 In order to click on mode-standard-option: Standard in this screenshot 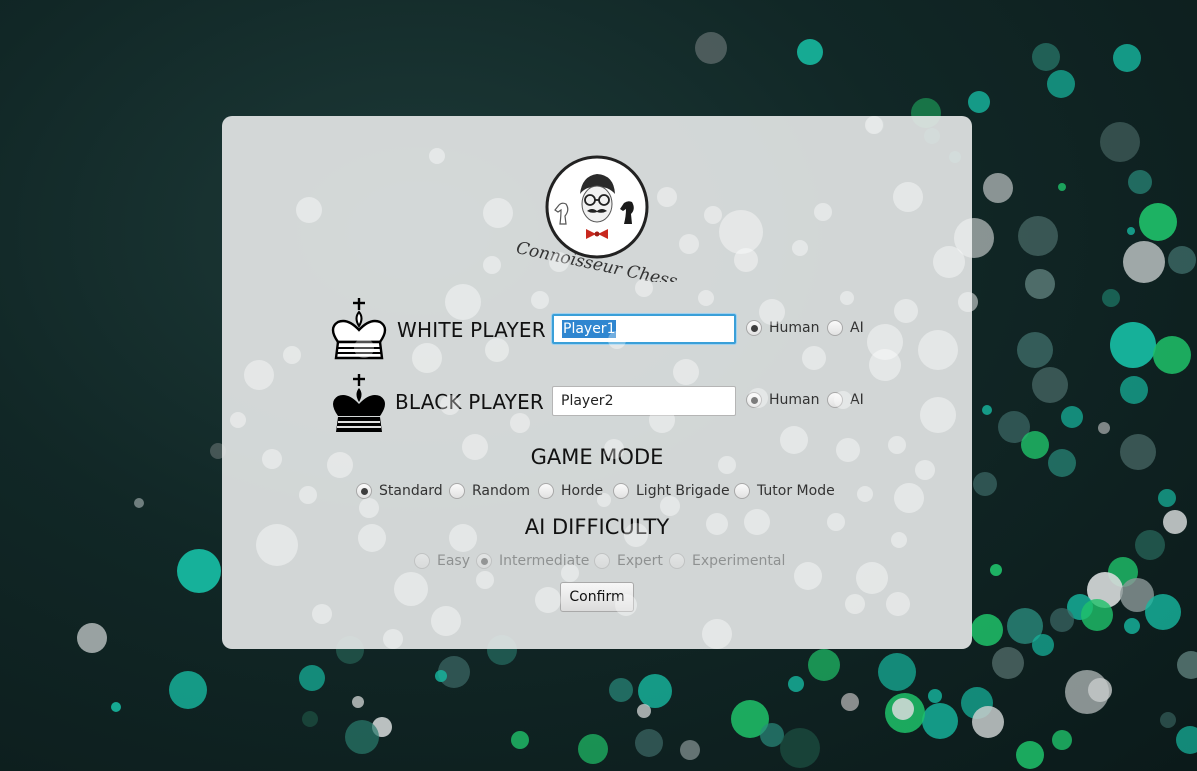, I will do `click(399, 491)`.